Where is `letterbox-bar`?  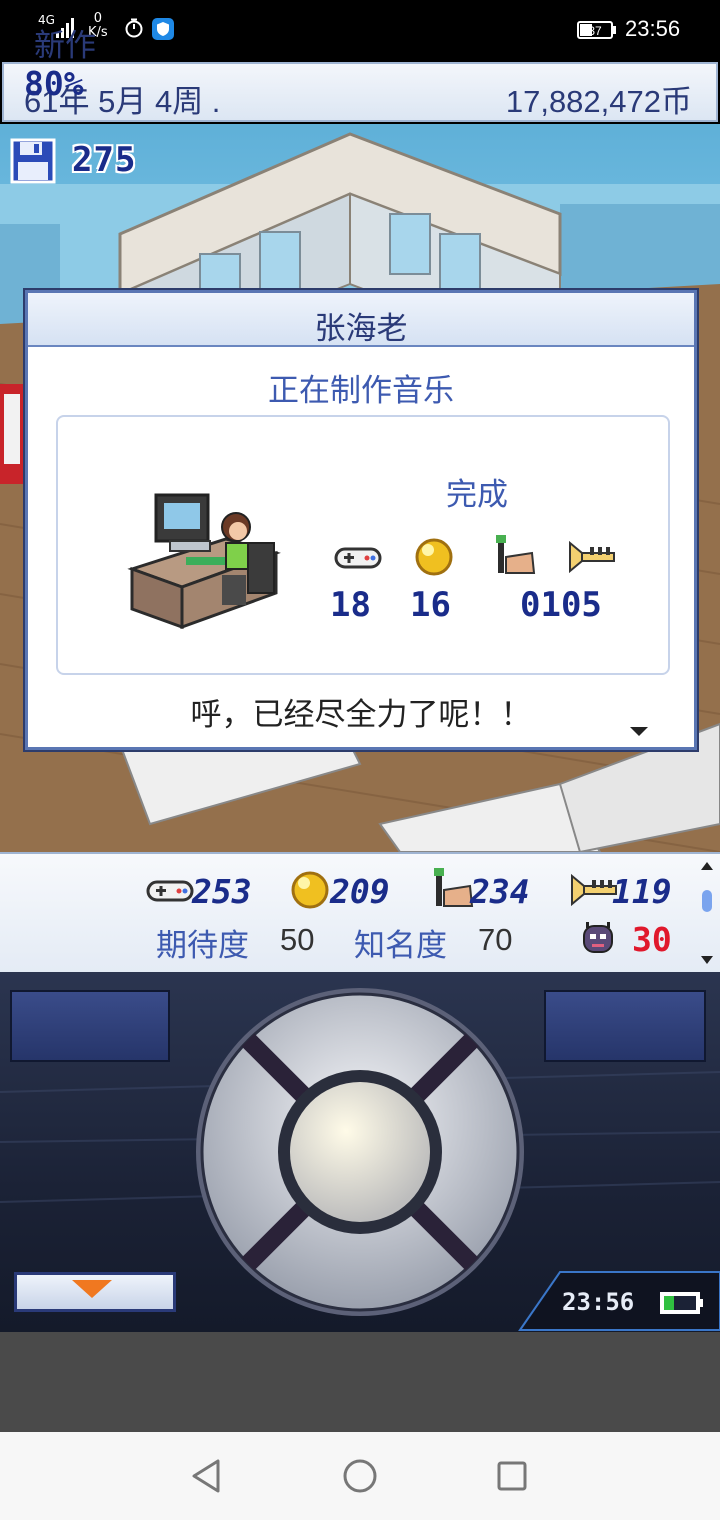
letterbox-bar is located at coordinates (360, 1382).